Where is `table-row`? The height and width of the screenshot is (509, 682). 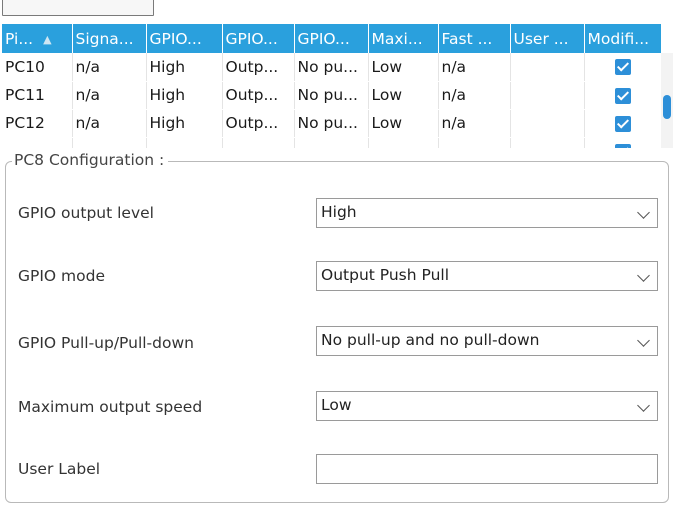 table-row is located at coordinates (332, 142).